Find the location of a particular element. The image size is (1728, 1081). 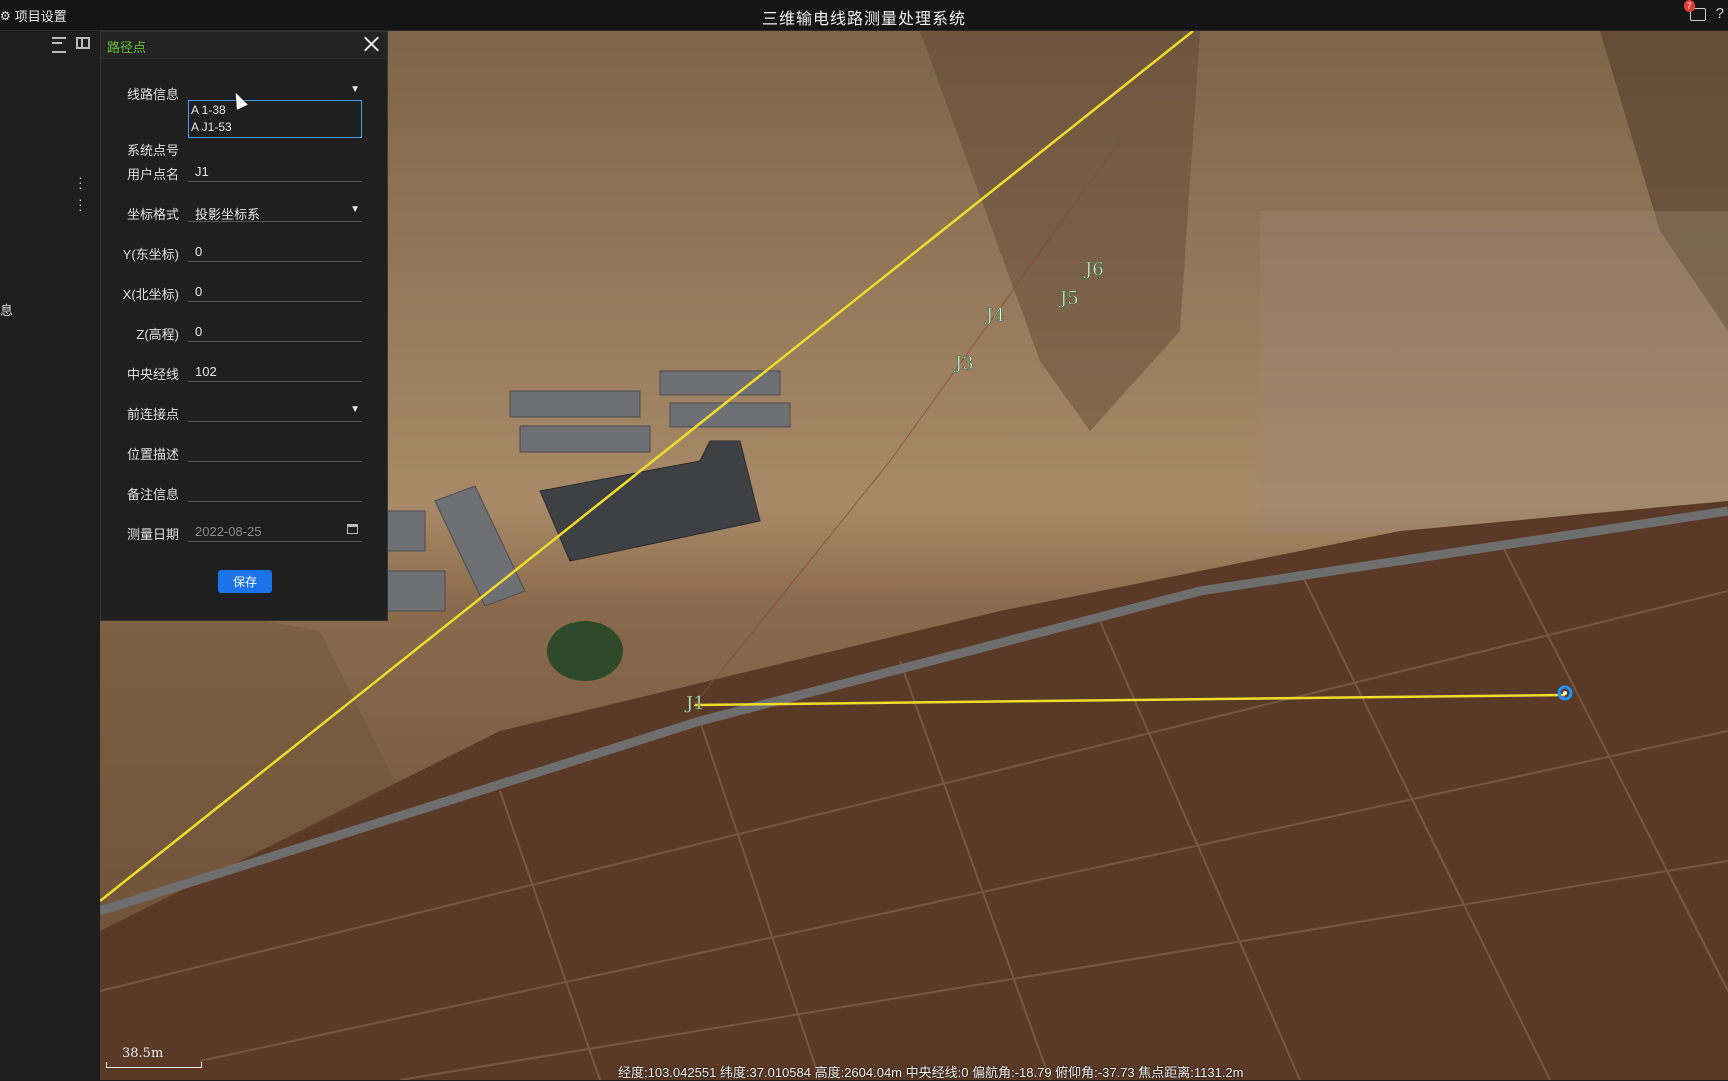

list-toggle-icon is located at coordinates (59, 45).